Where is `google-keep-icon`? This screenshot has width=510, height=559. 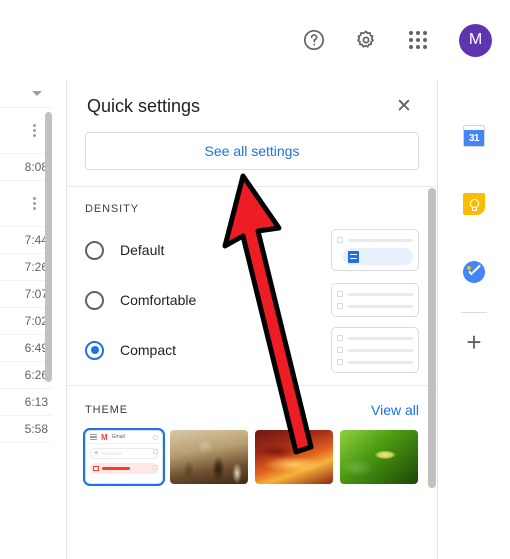
google-keep-icon is located at coordinates (474, 204).